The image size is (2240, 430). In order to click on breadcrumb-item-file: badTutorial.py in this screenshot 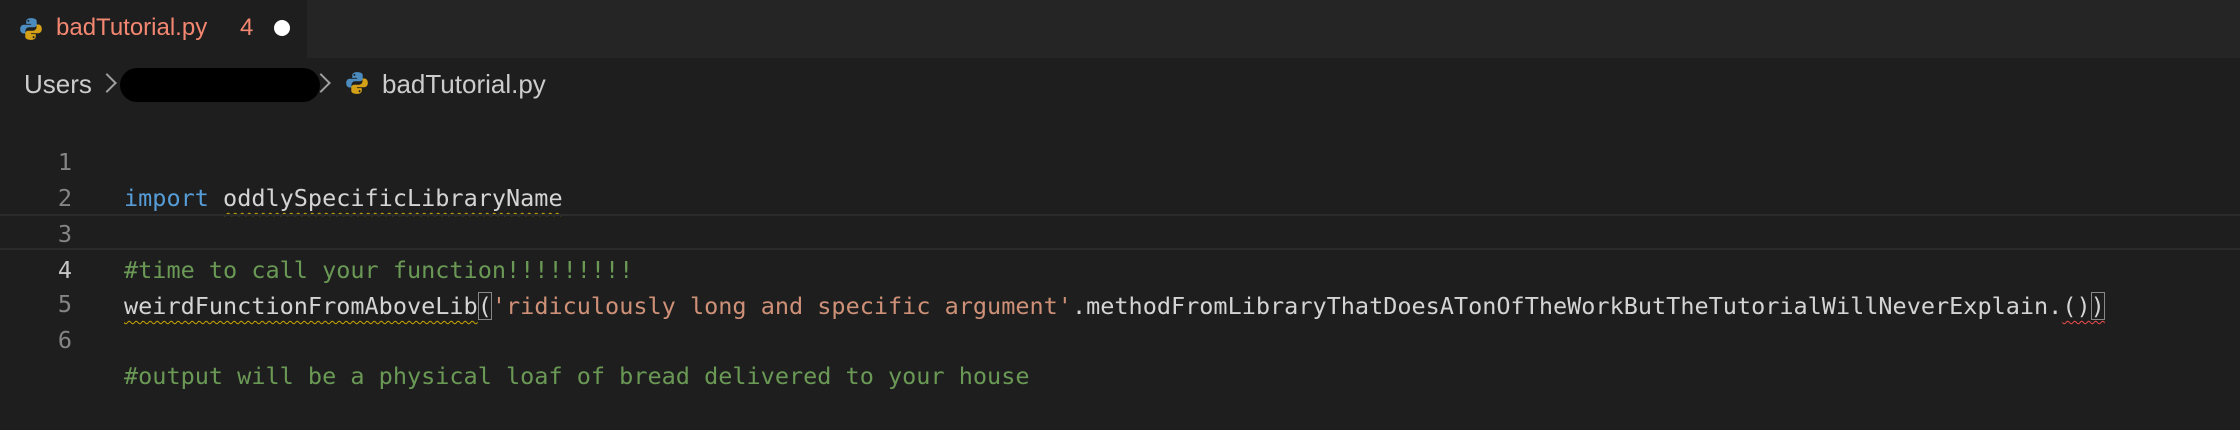, I will do `click(464, 84)`.